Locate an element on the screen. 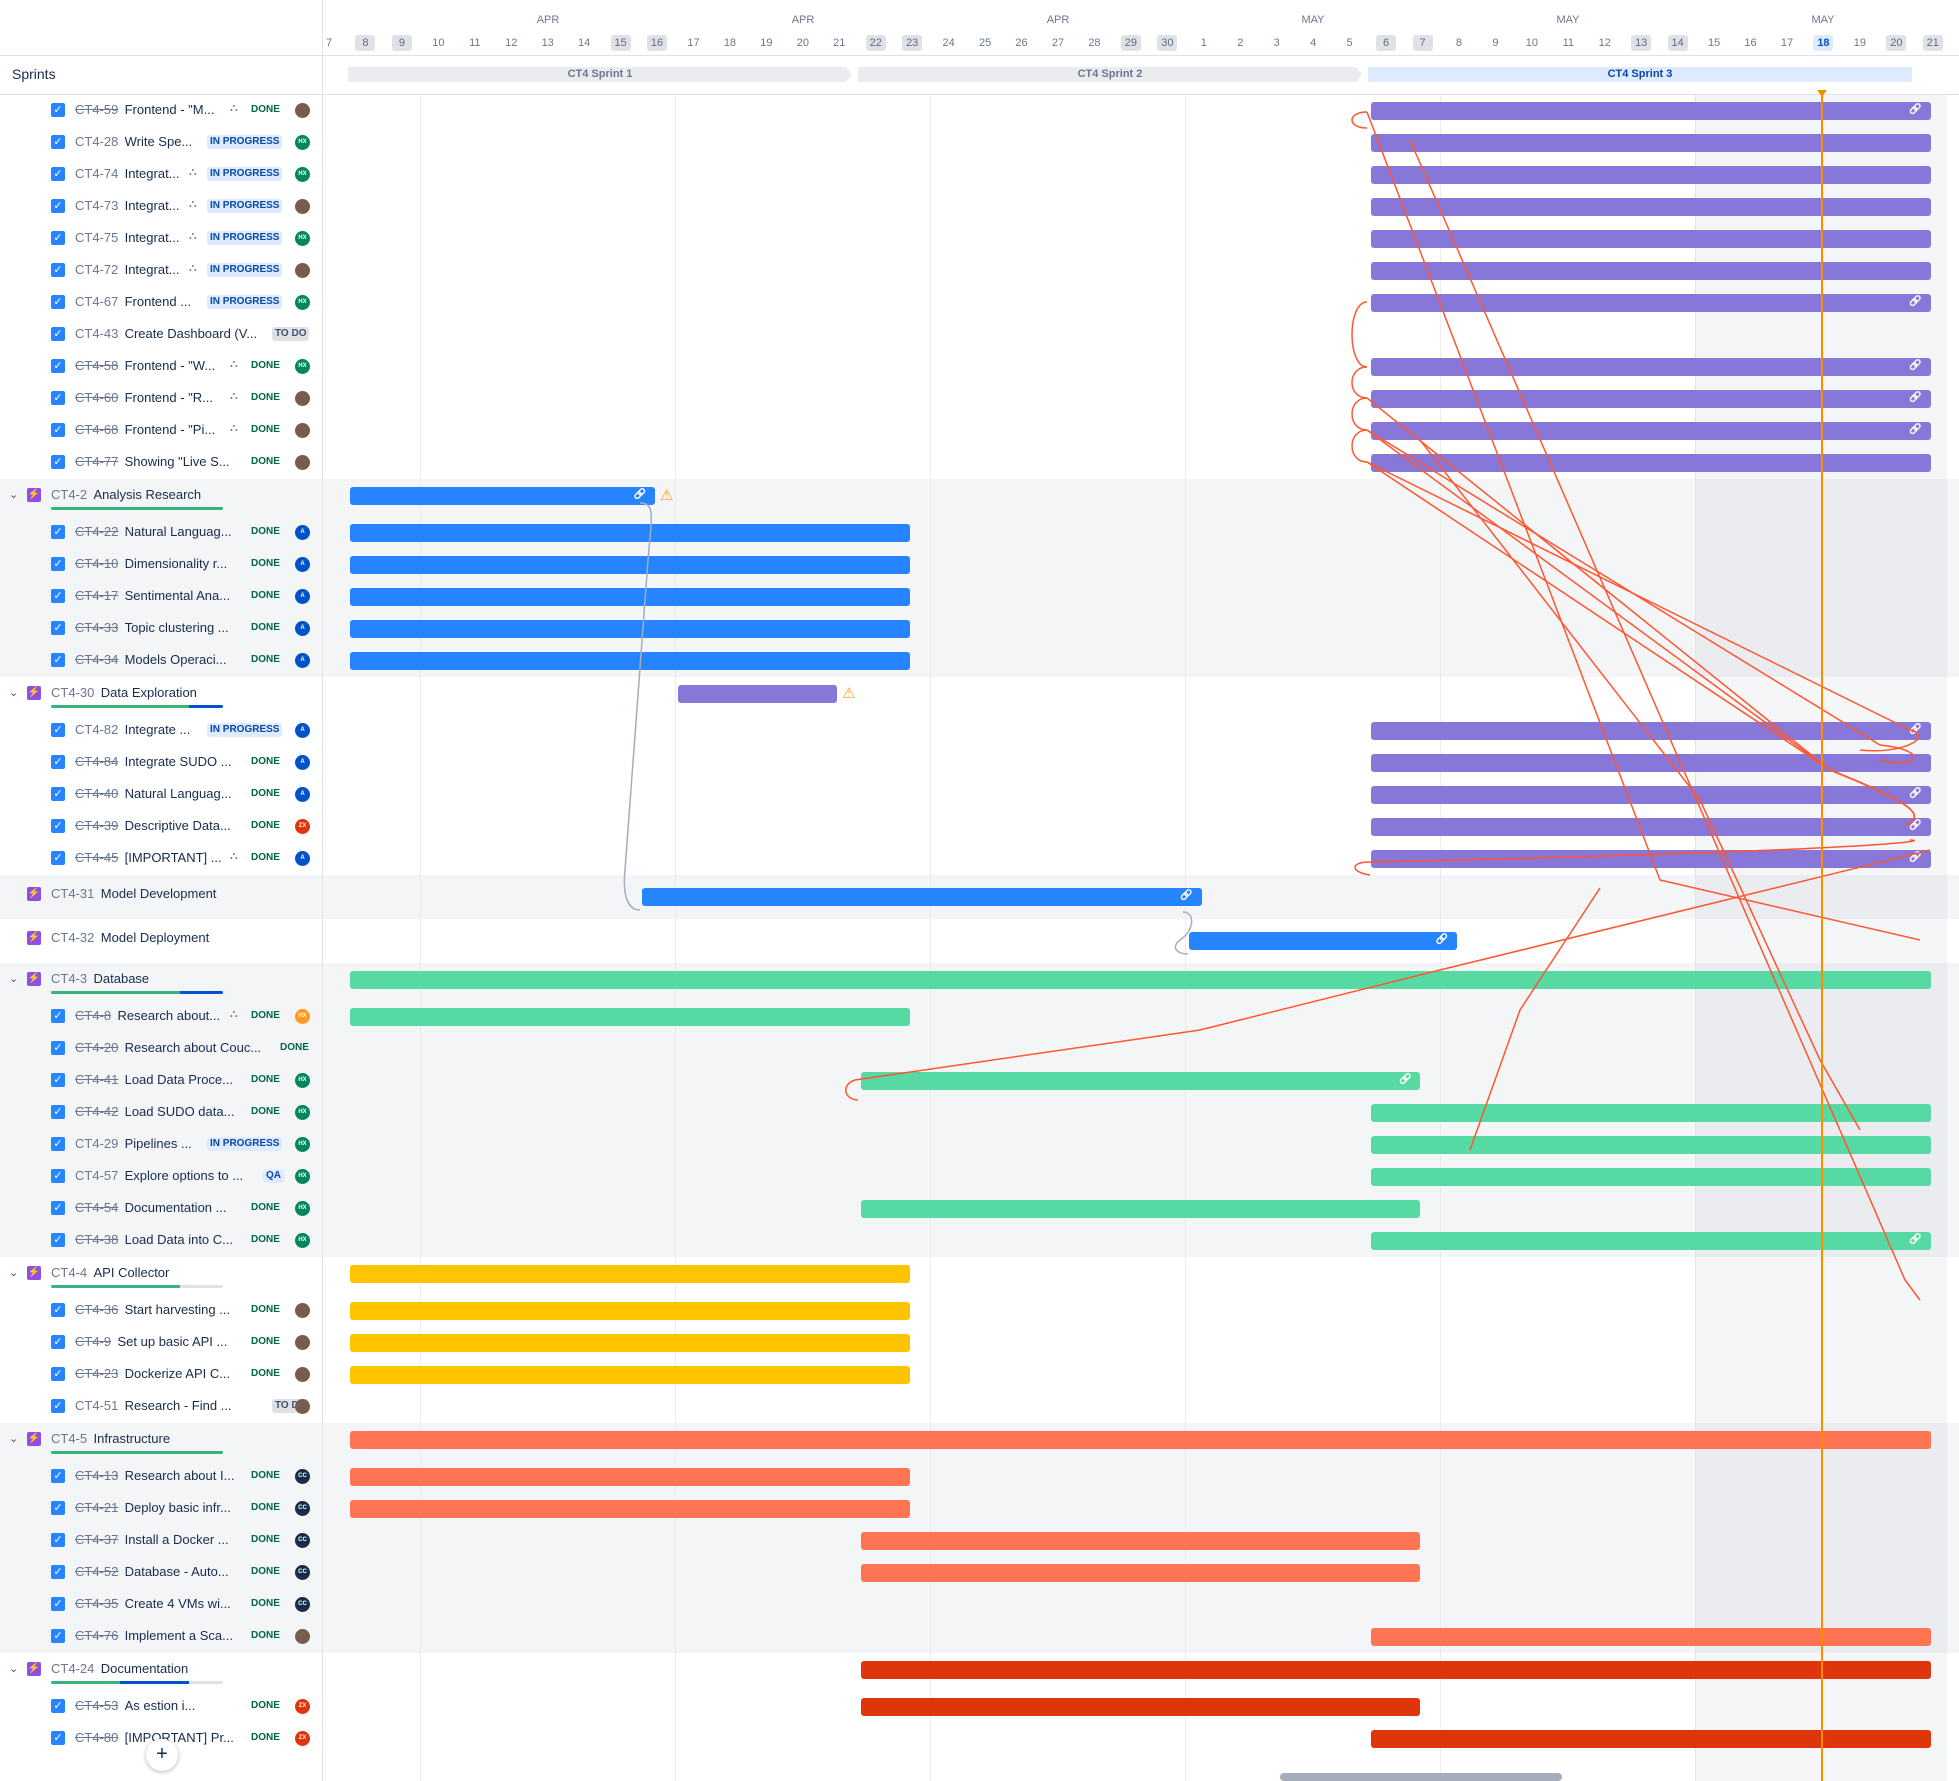 This screenshot has height=1781, width=1959. issue-key: CT4-57 is located at coordinates (96, 1175).